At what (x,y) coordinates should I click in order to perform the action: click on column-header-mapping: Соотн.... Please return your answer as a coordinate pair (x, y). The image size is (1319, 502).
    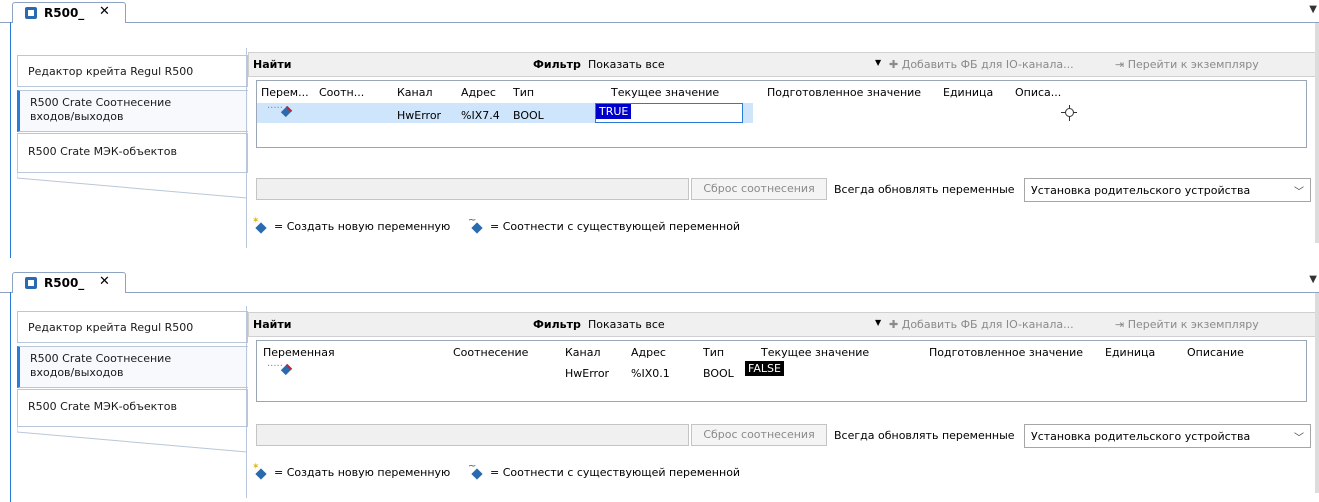
    Looking at the image, I should click on (341, 92).